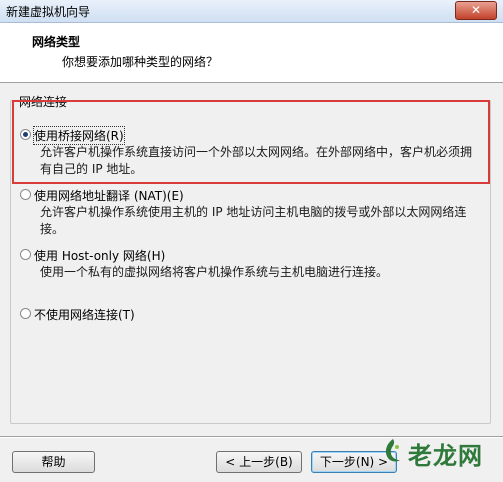 This screenshot has width=503, height=482. I want to click on option-nat-desc: 允许客户机操作系统使用主机的 IP 地址访问主机电脑的拨号或外部以太网网络连接。, so click(253, 220).